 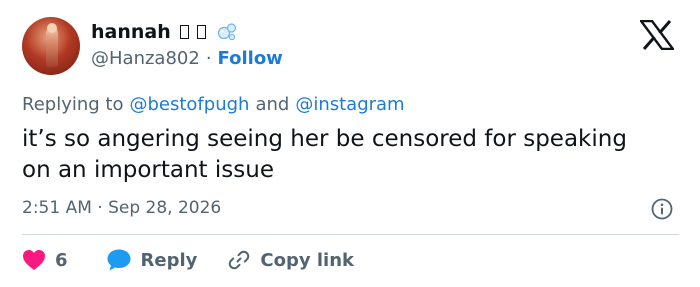 I want to click on like-button: 6, so click(x=45, y=260).